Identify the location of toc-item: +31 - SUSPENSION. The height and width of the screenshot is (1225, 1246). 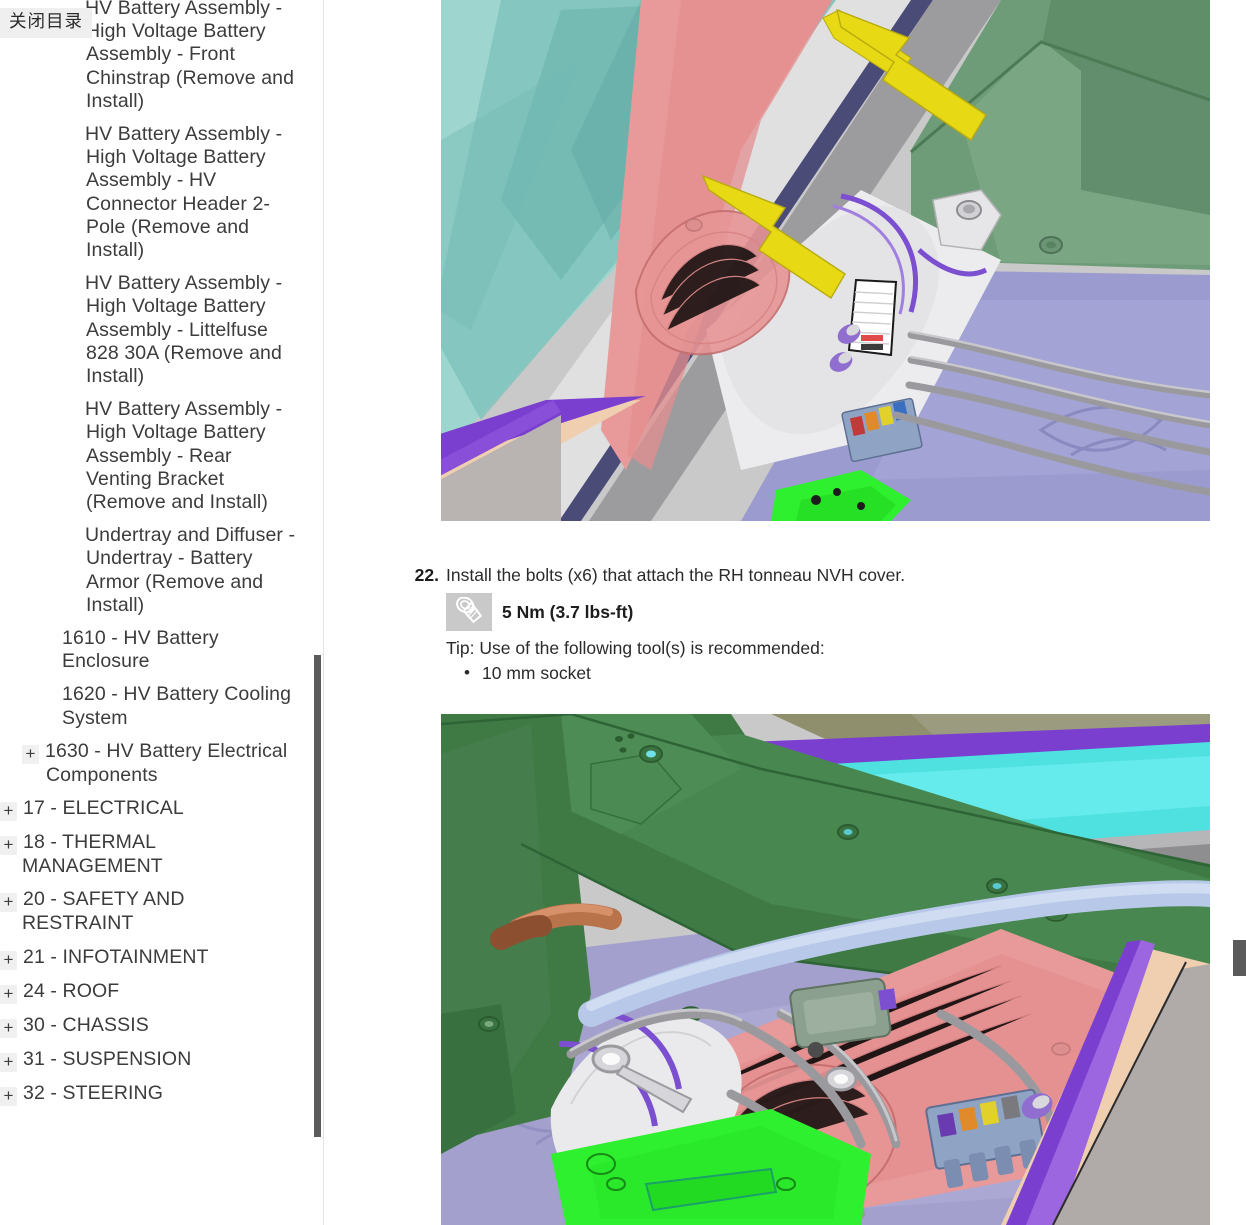
(155, 1060).